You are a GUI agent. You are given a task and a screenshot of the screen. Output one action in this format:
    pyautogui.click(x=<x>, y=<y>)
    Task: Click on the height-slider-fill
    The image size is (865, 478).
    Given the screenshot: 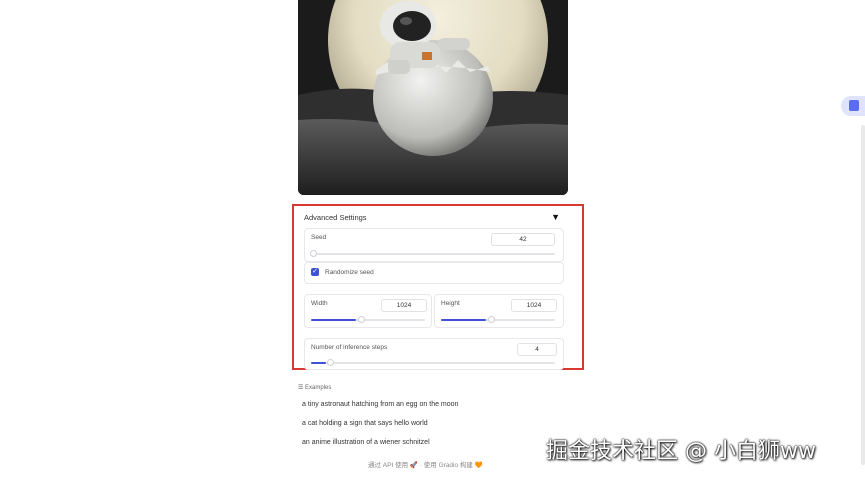 What is the action you would take?
    pyautogui.click(x=463, y=320)
    